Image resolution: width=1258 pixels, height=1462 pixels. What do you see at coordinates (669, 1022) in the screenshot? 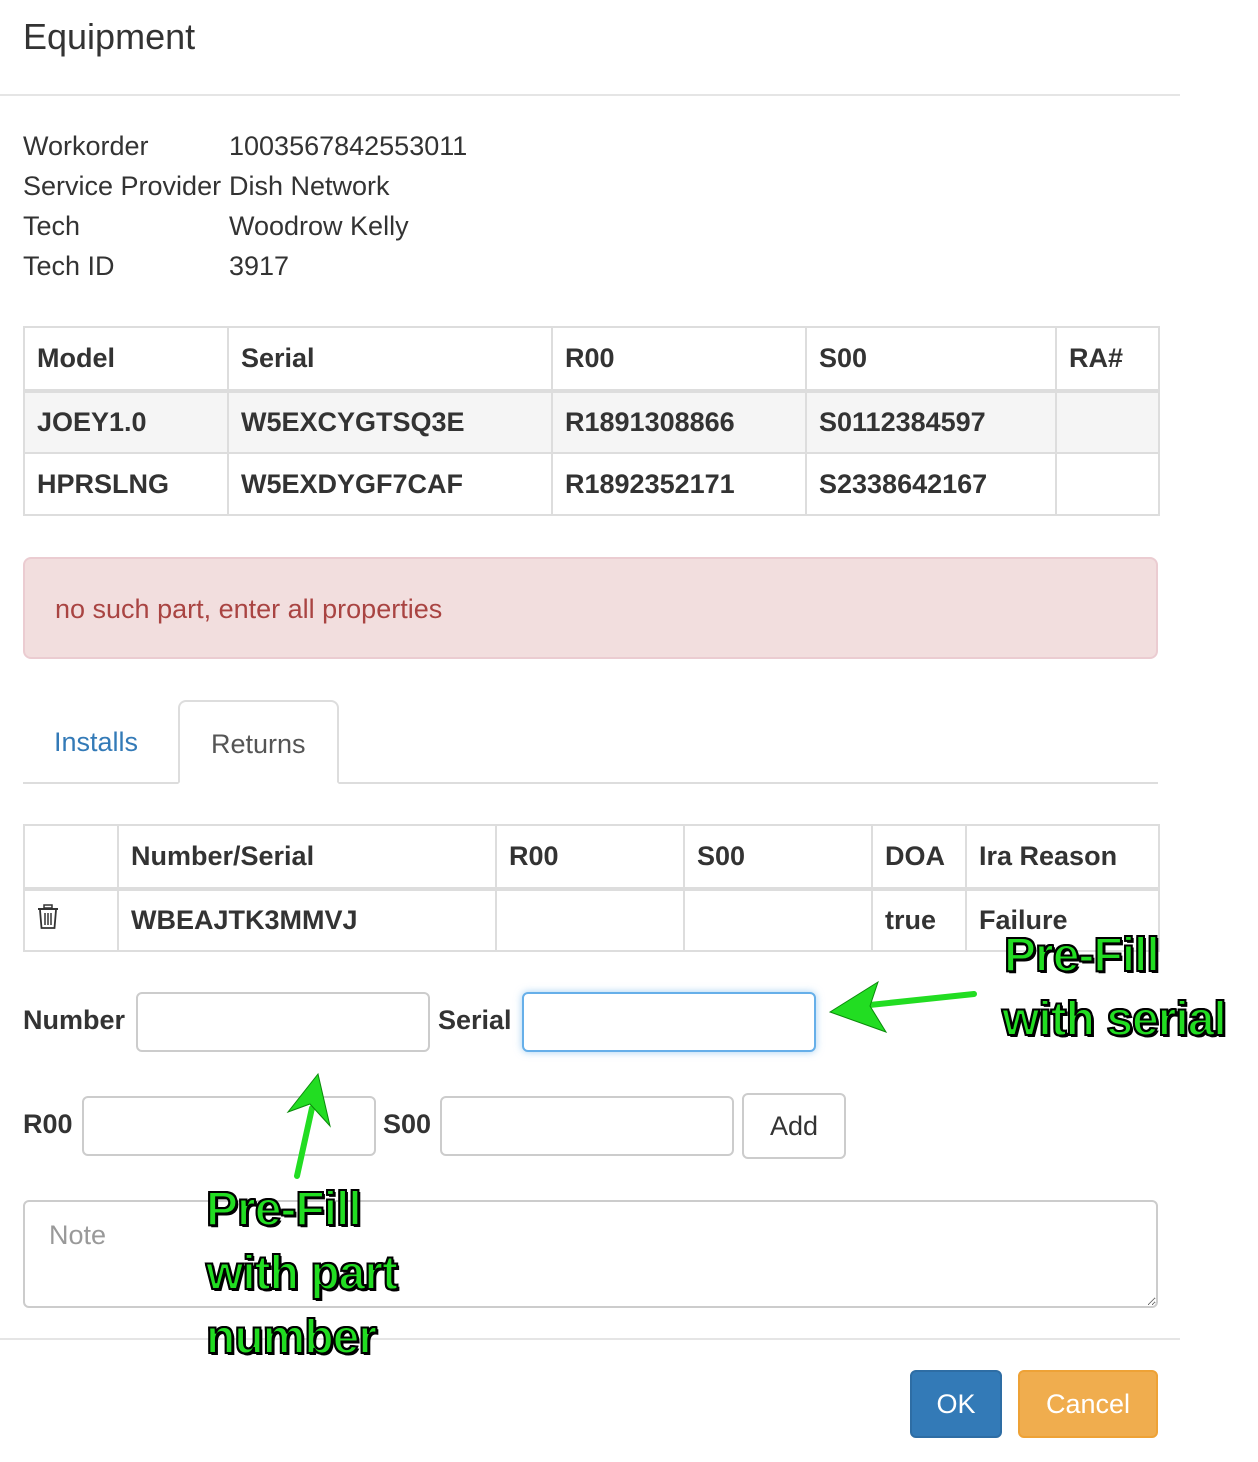
I see `serial-input` at bounding box center [669, 1022].